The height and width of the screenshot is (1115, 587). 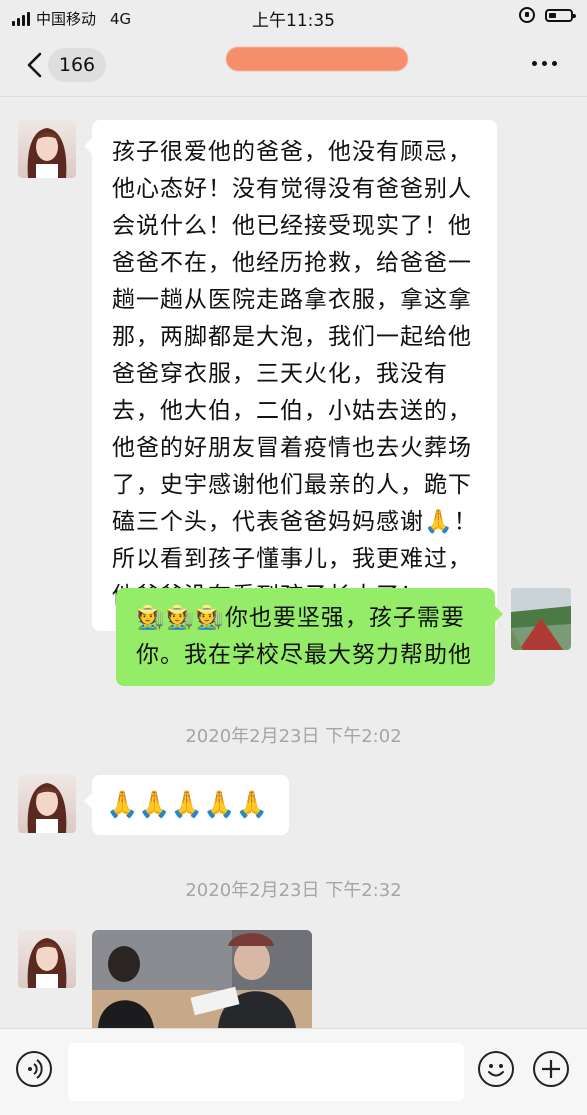 I want to click on unread-count-badge: 166, so click(x=77, y=65).